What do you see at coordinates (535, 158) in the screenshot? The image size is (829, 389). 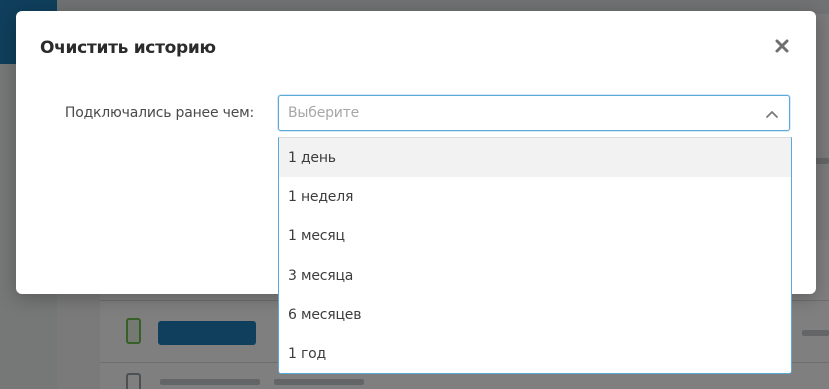 I see `dropdown-option-1-day: 1 день` at bounding box center [535, 158].